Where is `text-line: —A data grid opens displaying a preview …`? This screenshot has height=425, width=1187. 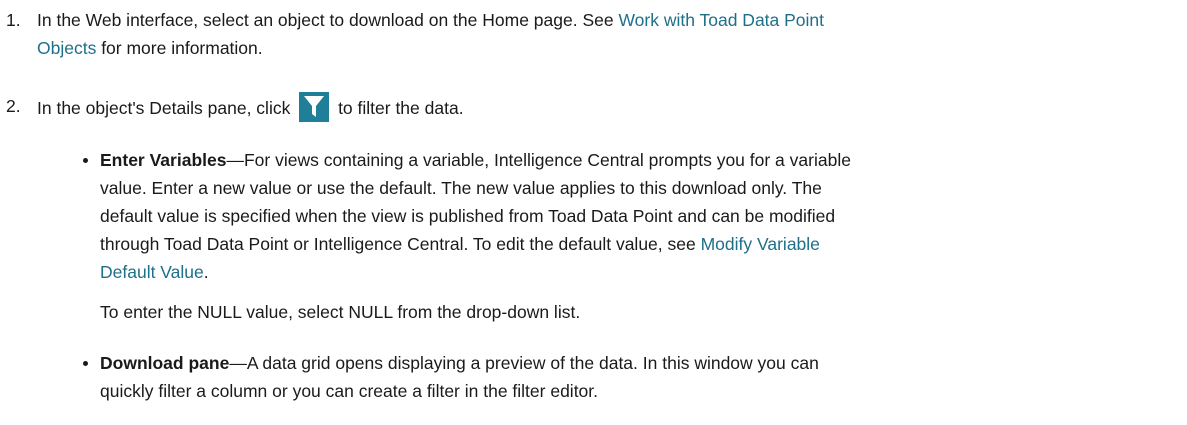 text-line: —A data grid opens displaying a preview … is located at coordinates (524, 363).